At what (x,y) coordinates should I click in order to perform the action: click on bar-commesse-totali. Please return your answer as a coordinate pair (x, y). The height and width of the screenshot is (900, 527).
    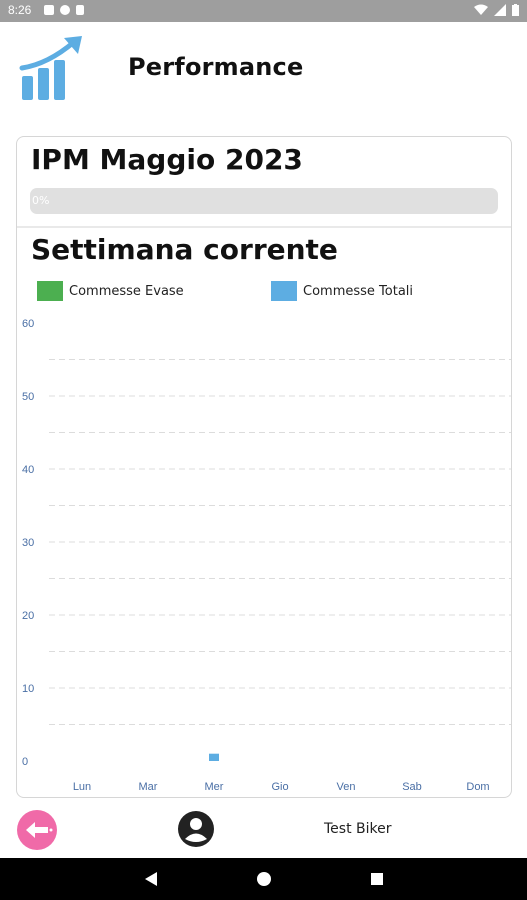
    Looking at the image, I should click on (214, 757).